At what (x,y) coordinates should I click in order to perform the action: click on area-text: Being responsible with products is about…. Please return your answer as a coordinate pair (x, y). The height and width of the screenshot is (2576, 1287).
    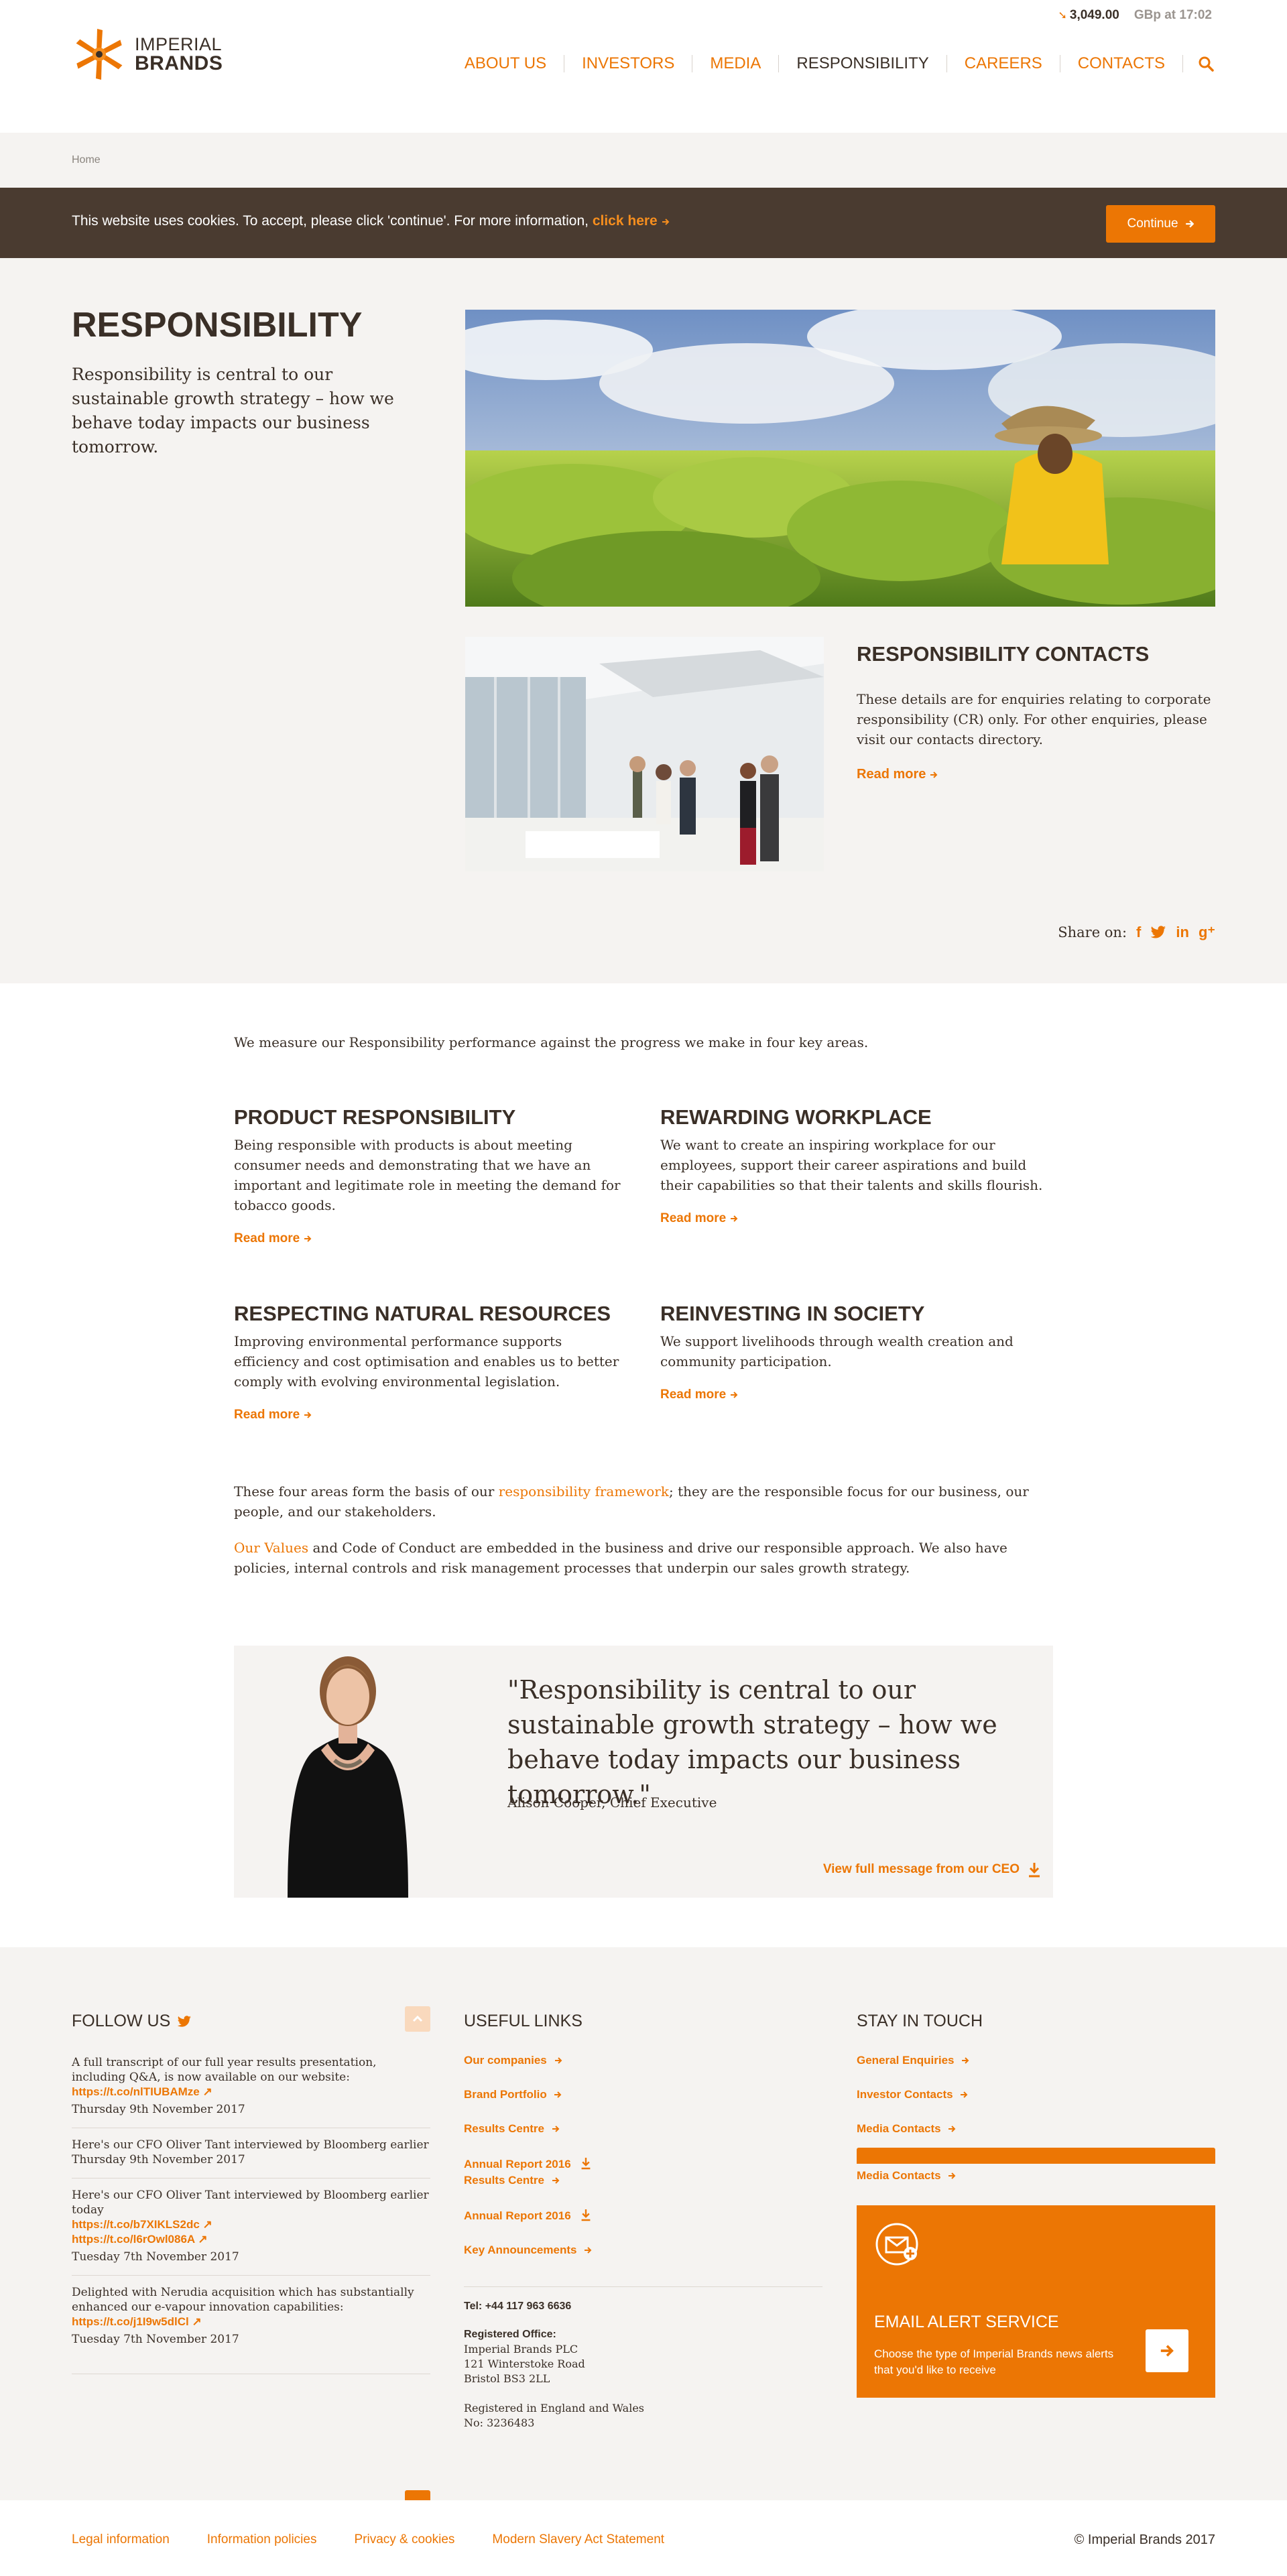
    Looking at the image, I should click on (427, 1175).